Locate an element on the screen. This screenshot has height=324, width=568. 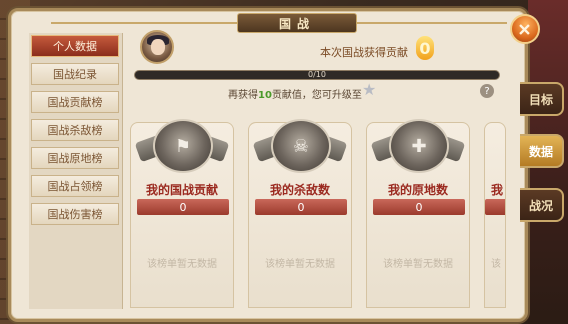
sidebar-item-kill-rank: 国战杀敌榜 is located at coordinates (75, 130).